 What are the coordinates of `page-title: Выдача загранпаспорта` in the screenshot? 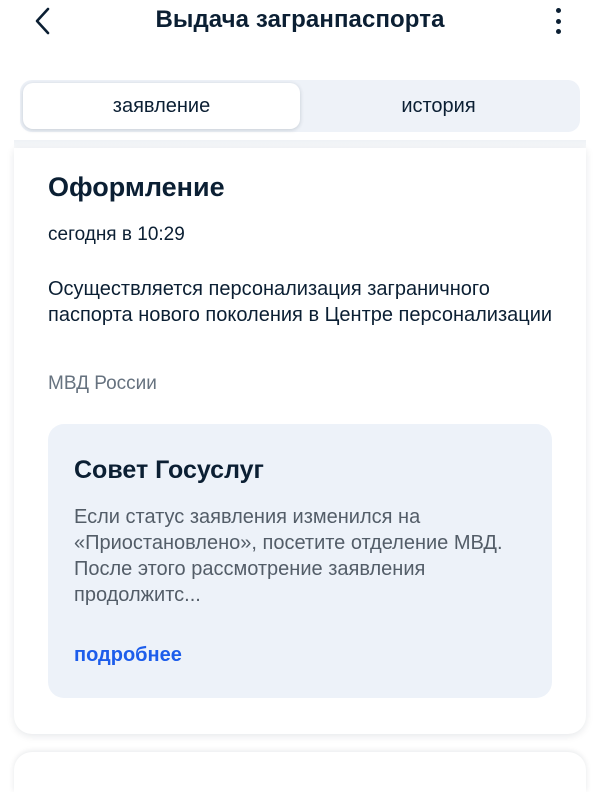 It's located at (300, 19).